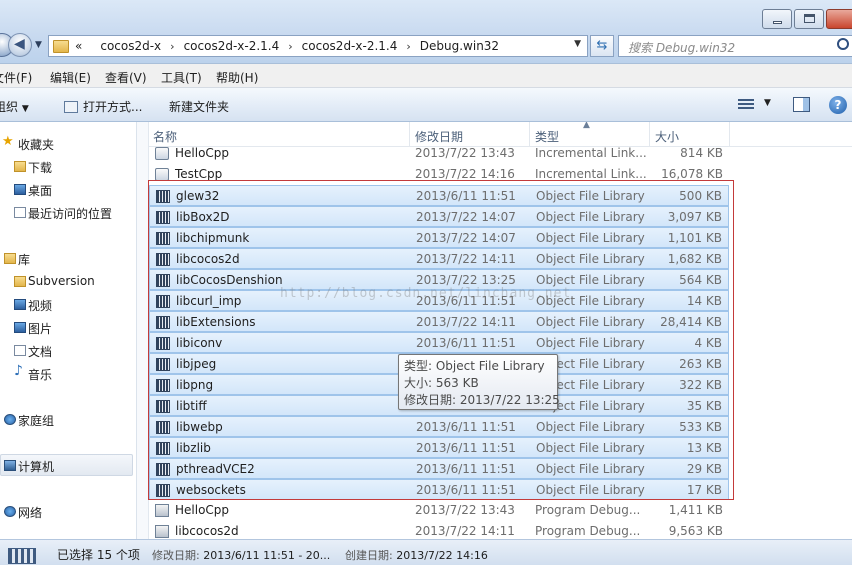  Describe the element at coordinates (577, 44) in the screenshot. I see `address-dropdown-icon: ▼` at that location.